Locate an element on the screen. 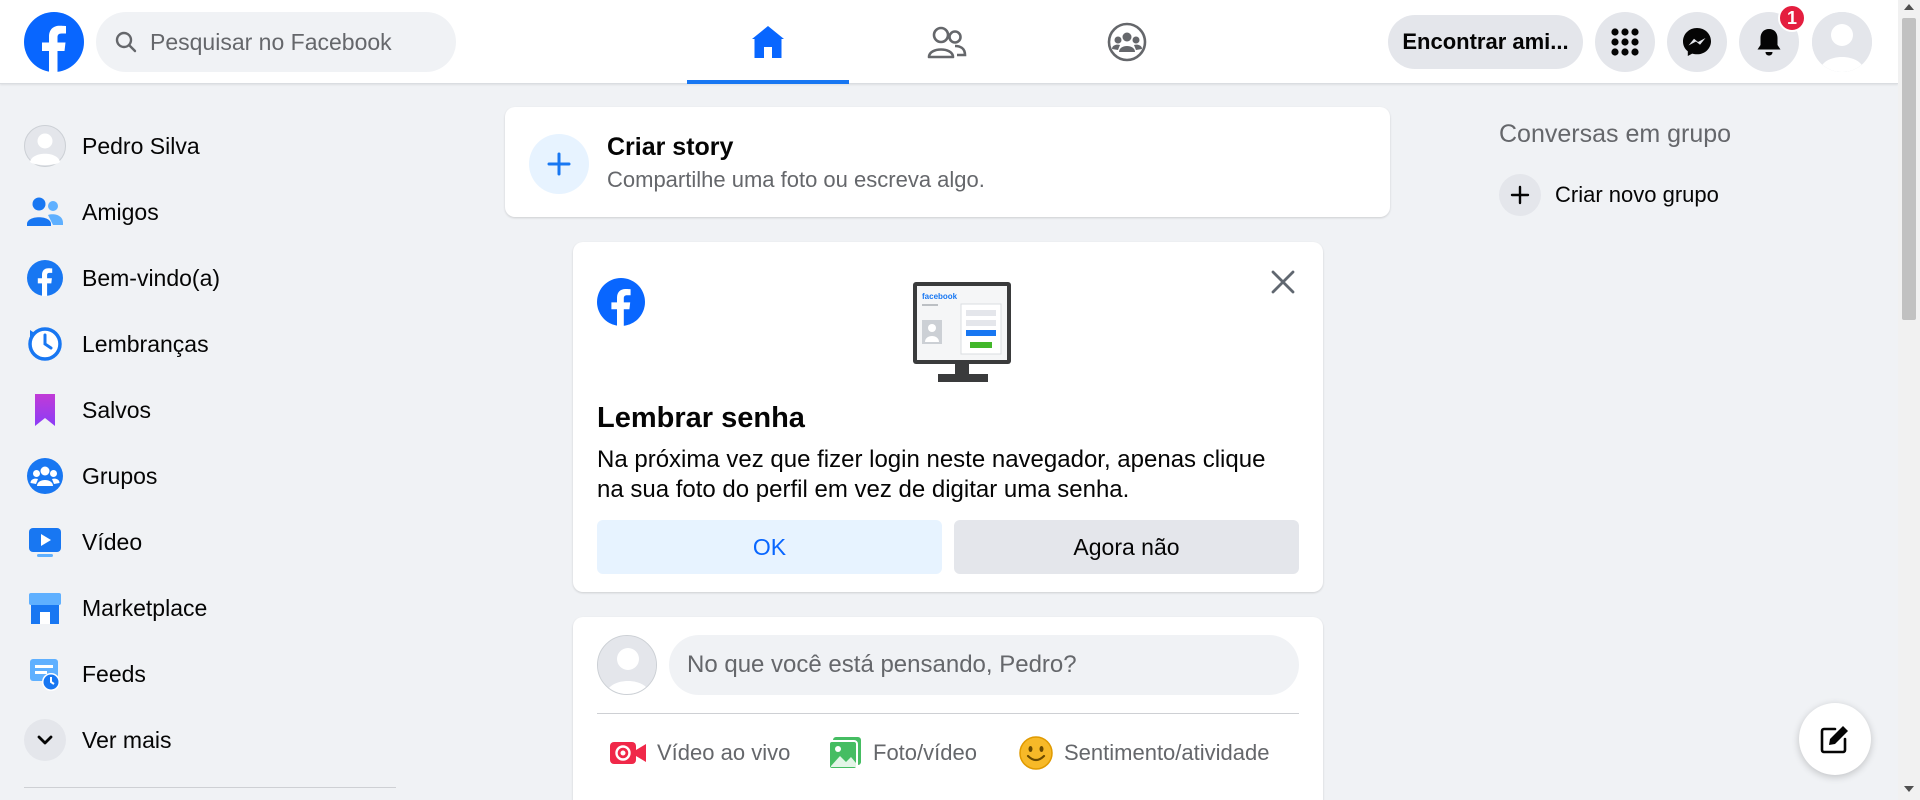 The height and width of the screenshot is (800, 1920). sidebar-item-label: Amigos is located at coordinates (120, 211).